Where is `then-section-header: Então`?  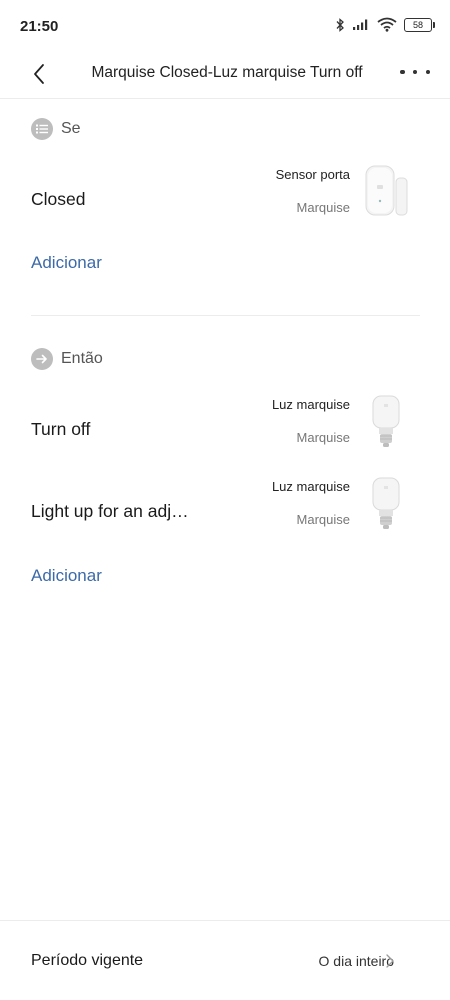
then-section-header: Então is located at coordinates (67, 359).